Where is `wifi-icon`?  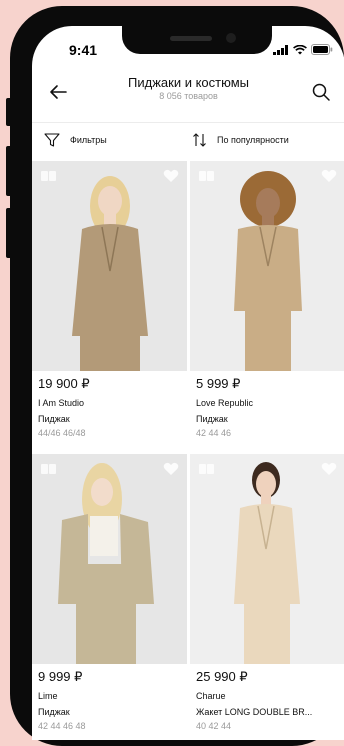
wifi-icon is located at coordinates (300, 49).